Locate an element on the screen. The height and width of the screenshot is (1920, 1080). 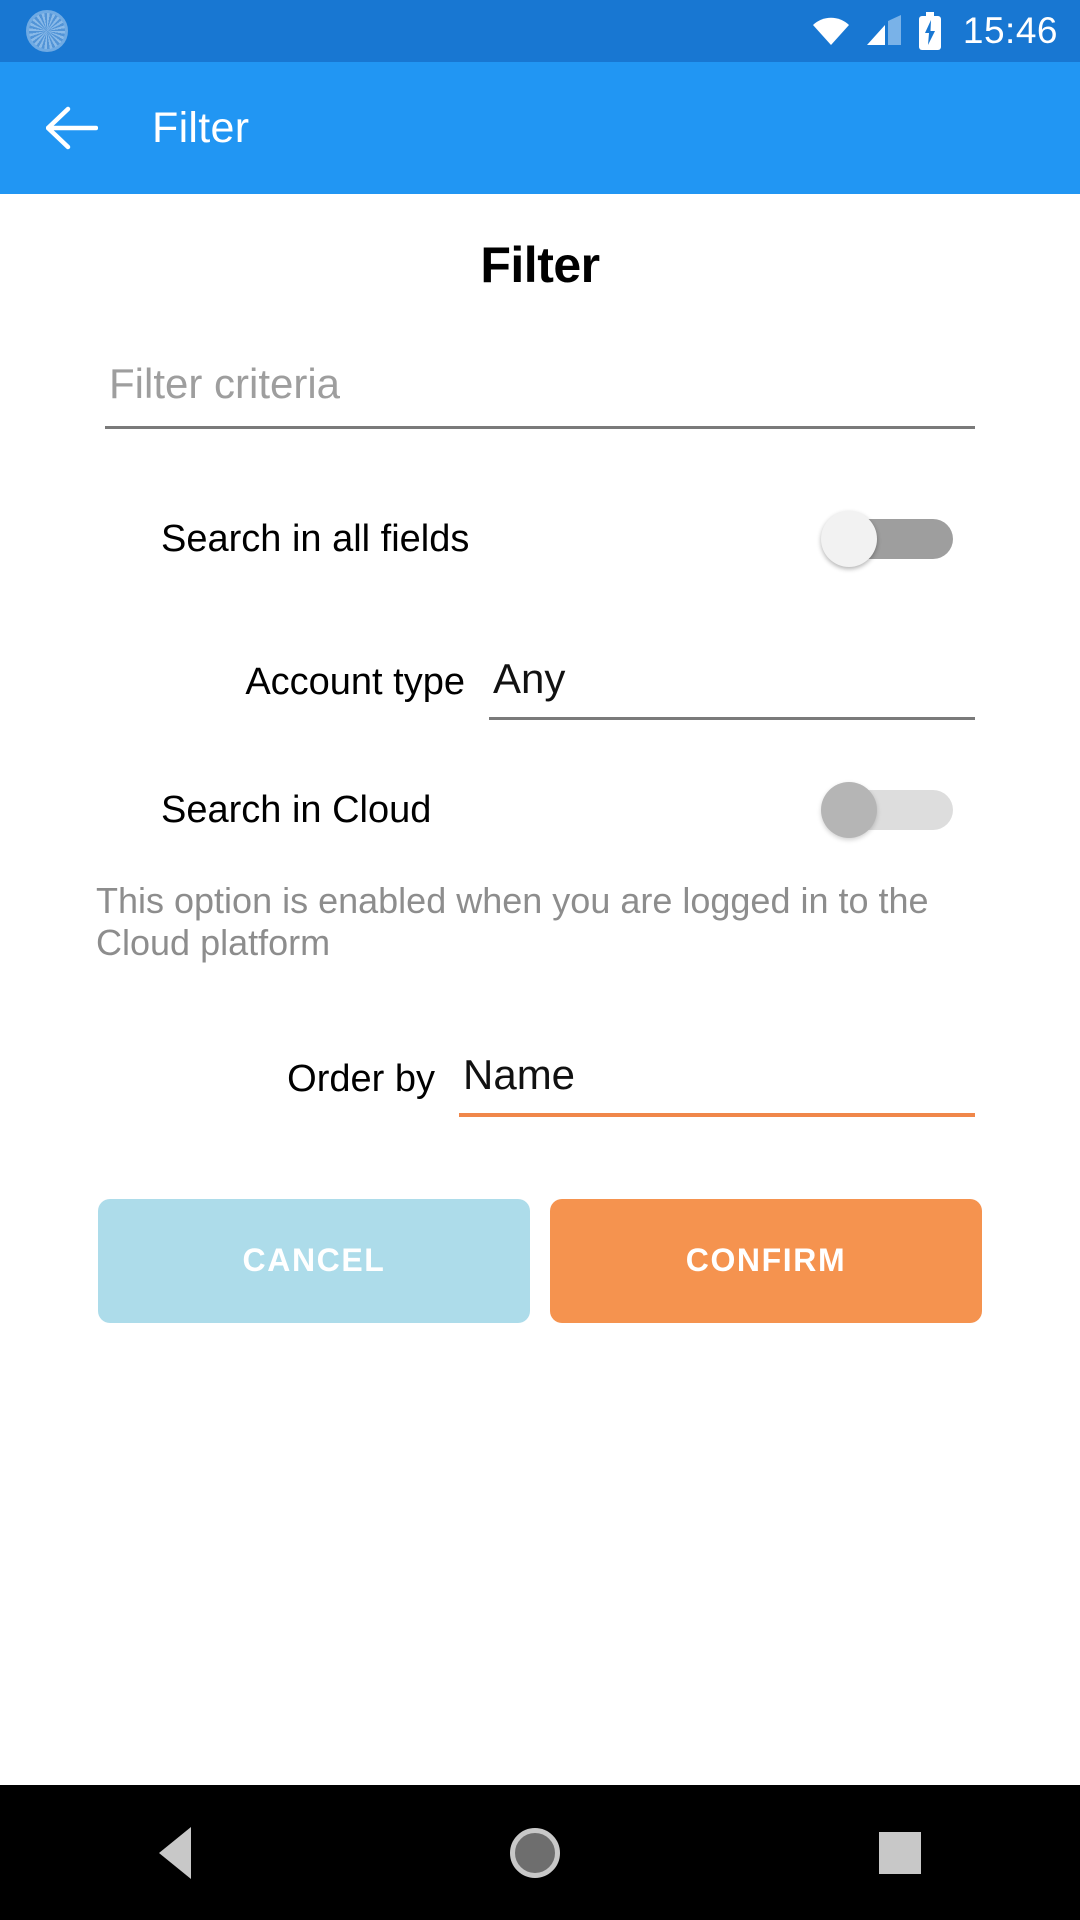
account-type-underline is located at coordinates (732, 718).